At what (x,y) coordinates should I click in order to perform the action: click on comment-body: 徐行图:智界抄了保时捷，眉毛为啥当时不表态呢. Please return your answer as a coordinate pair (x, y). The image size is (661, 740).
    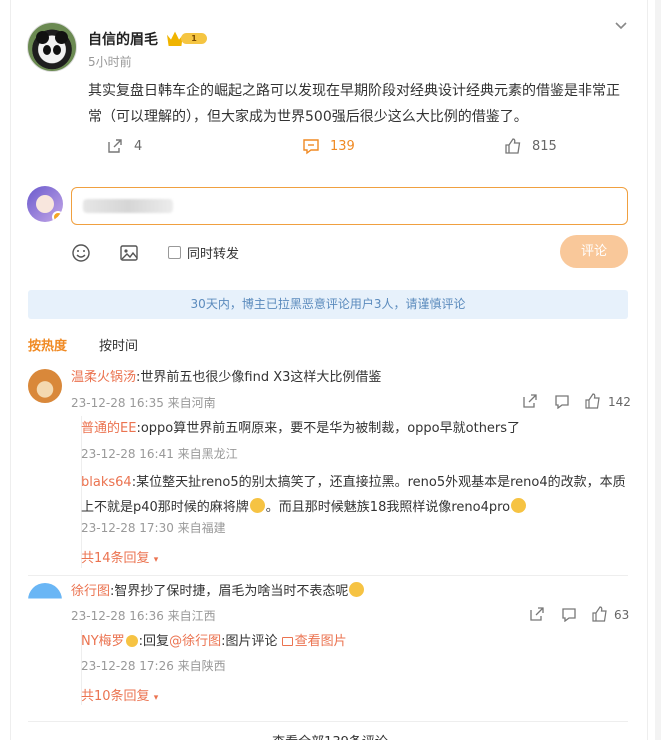
    Looking at the image, I should click on (218, 592).